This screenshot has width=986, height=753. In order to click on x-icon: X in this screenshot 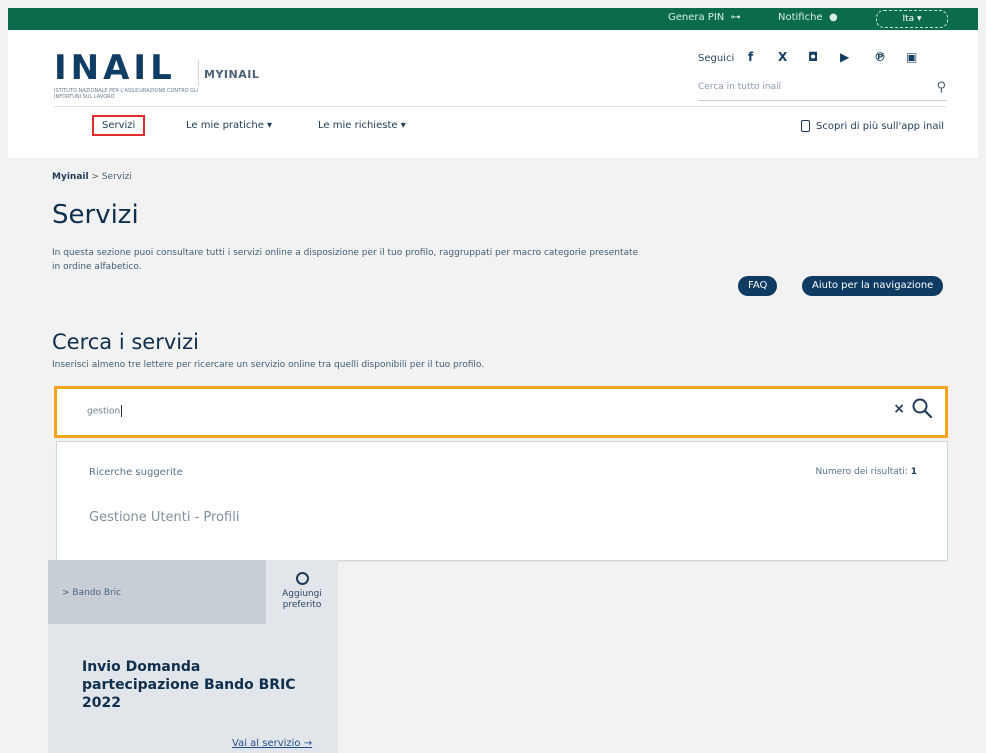, I will do `click(782, 57)`.